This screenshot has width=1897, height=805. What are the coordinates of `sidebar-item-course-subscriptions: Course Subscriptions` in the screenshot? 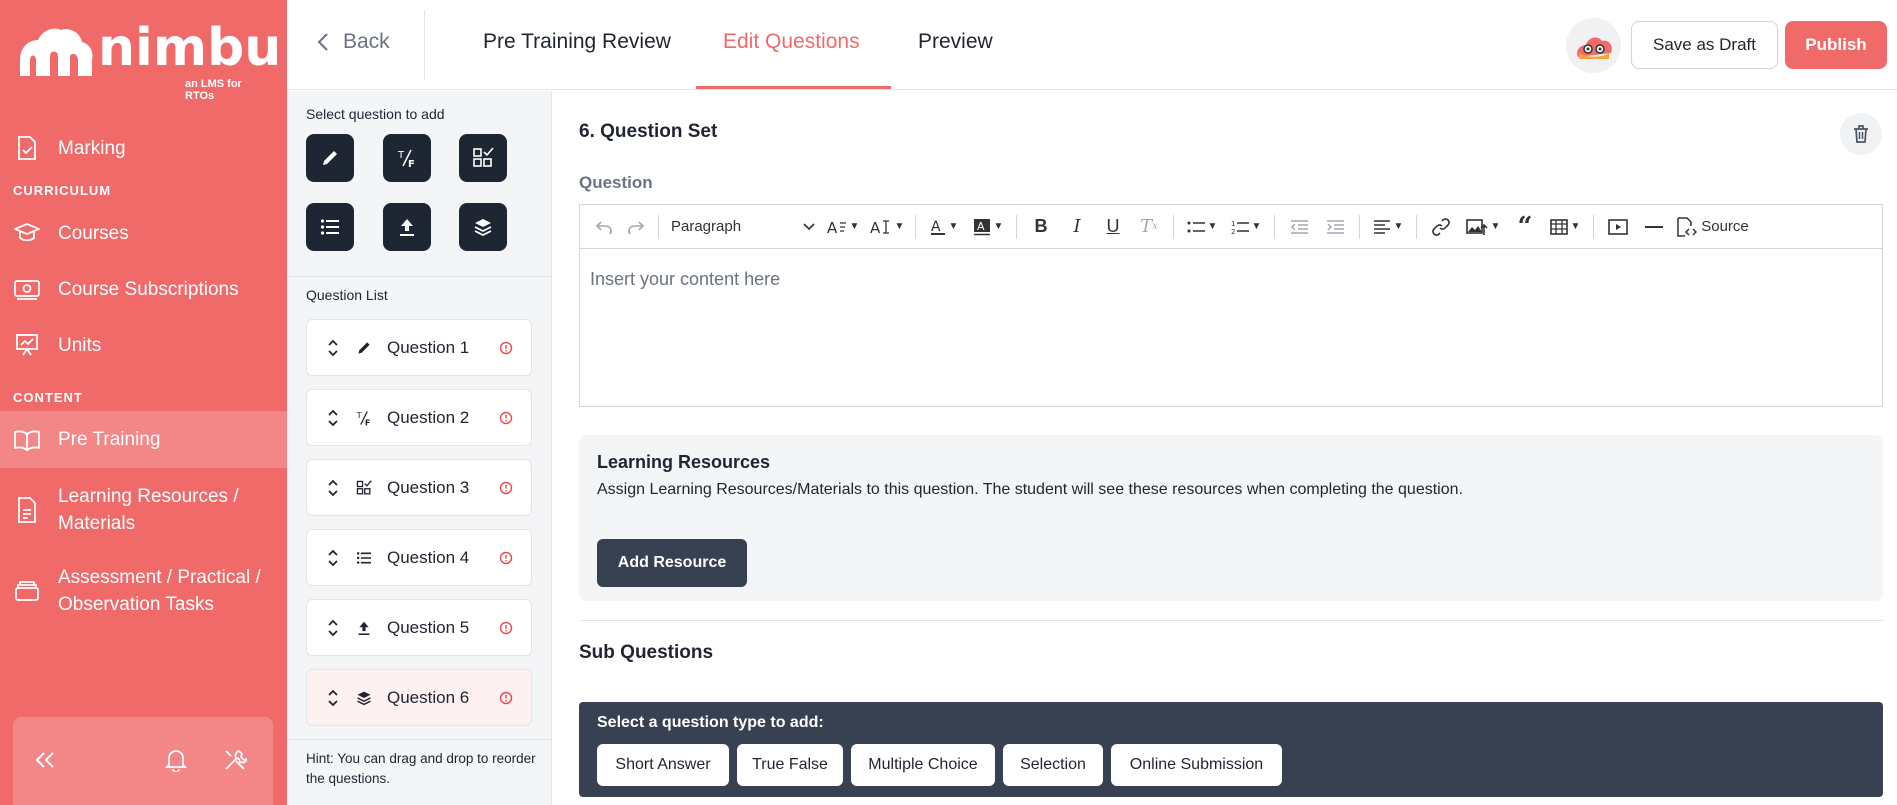 It's located at (143, 289).